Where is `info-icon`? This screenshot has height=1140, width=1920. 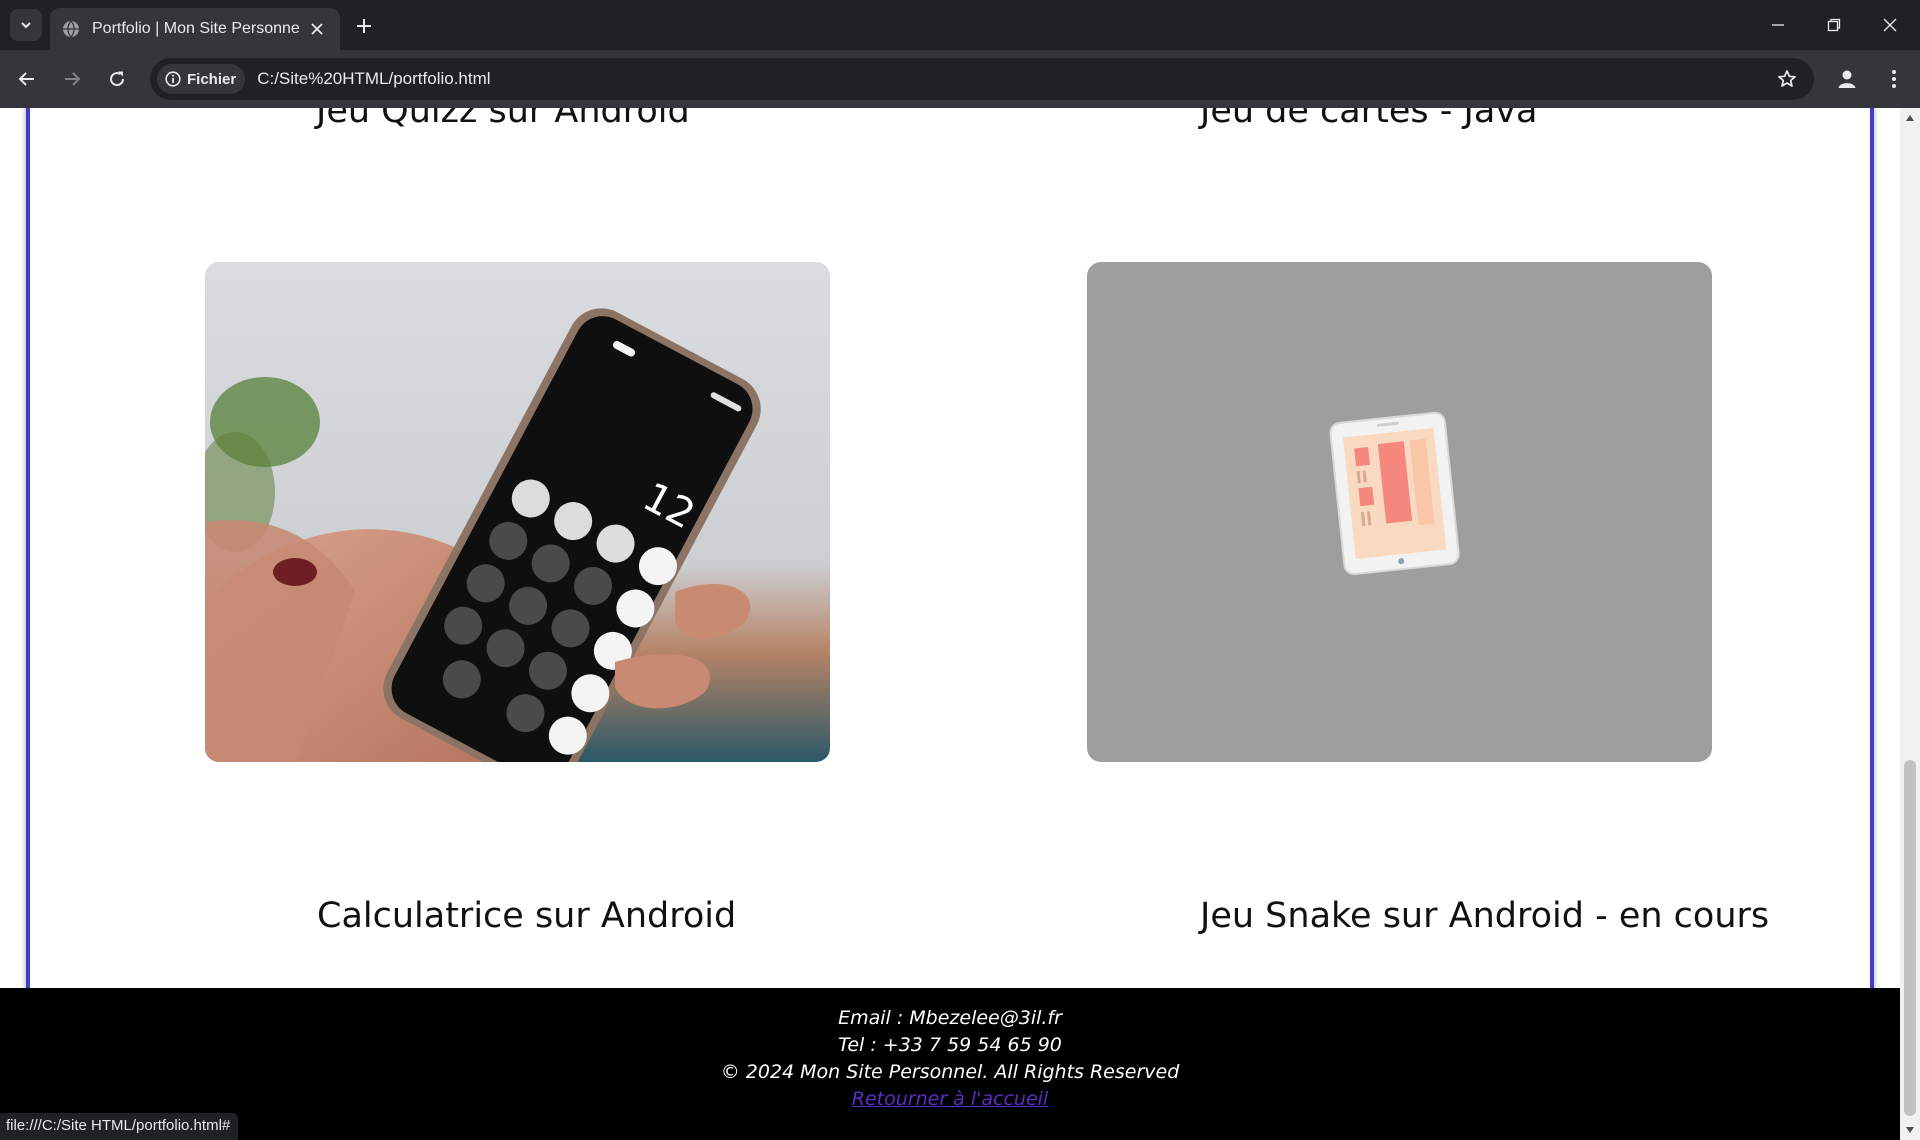
info-icon is located at coordinates (173, 79).